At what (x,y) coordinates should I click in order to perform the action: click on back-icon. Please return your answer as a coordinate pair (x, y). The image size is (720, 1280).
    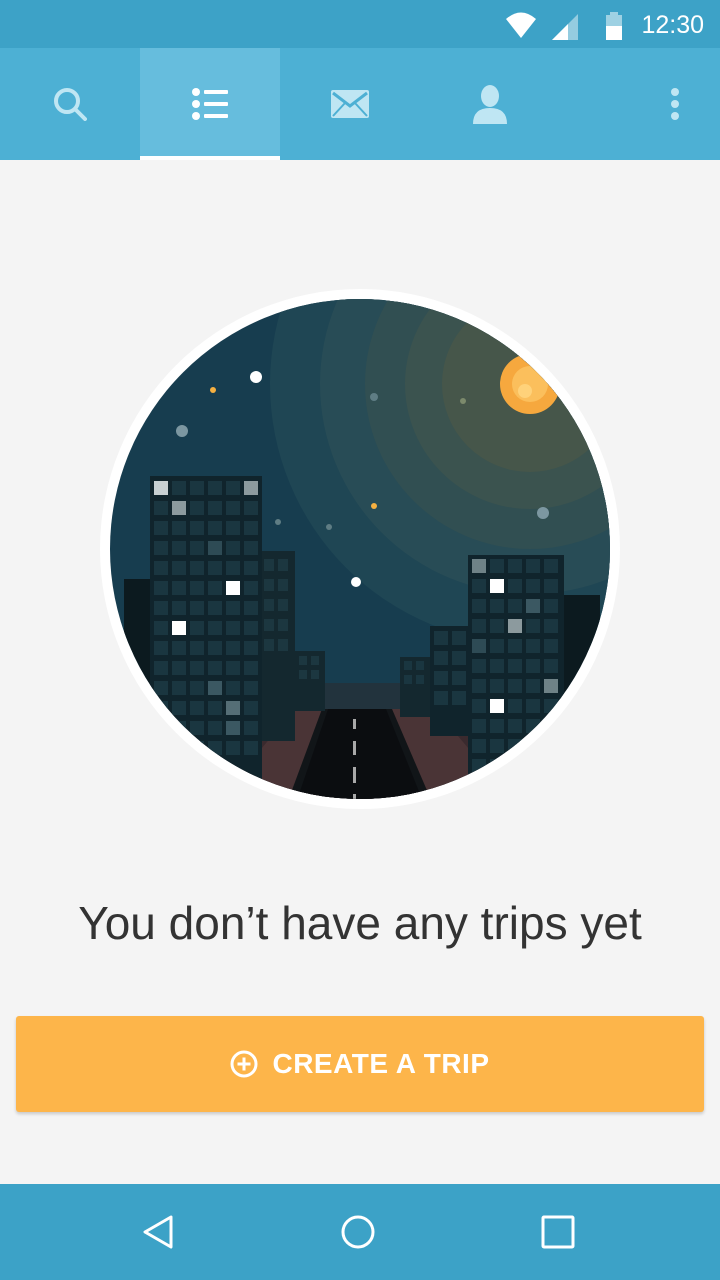
    Looking at the image, I should click on (158, 1232).